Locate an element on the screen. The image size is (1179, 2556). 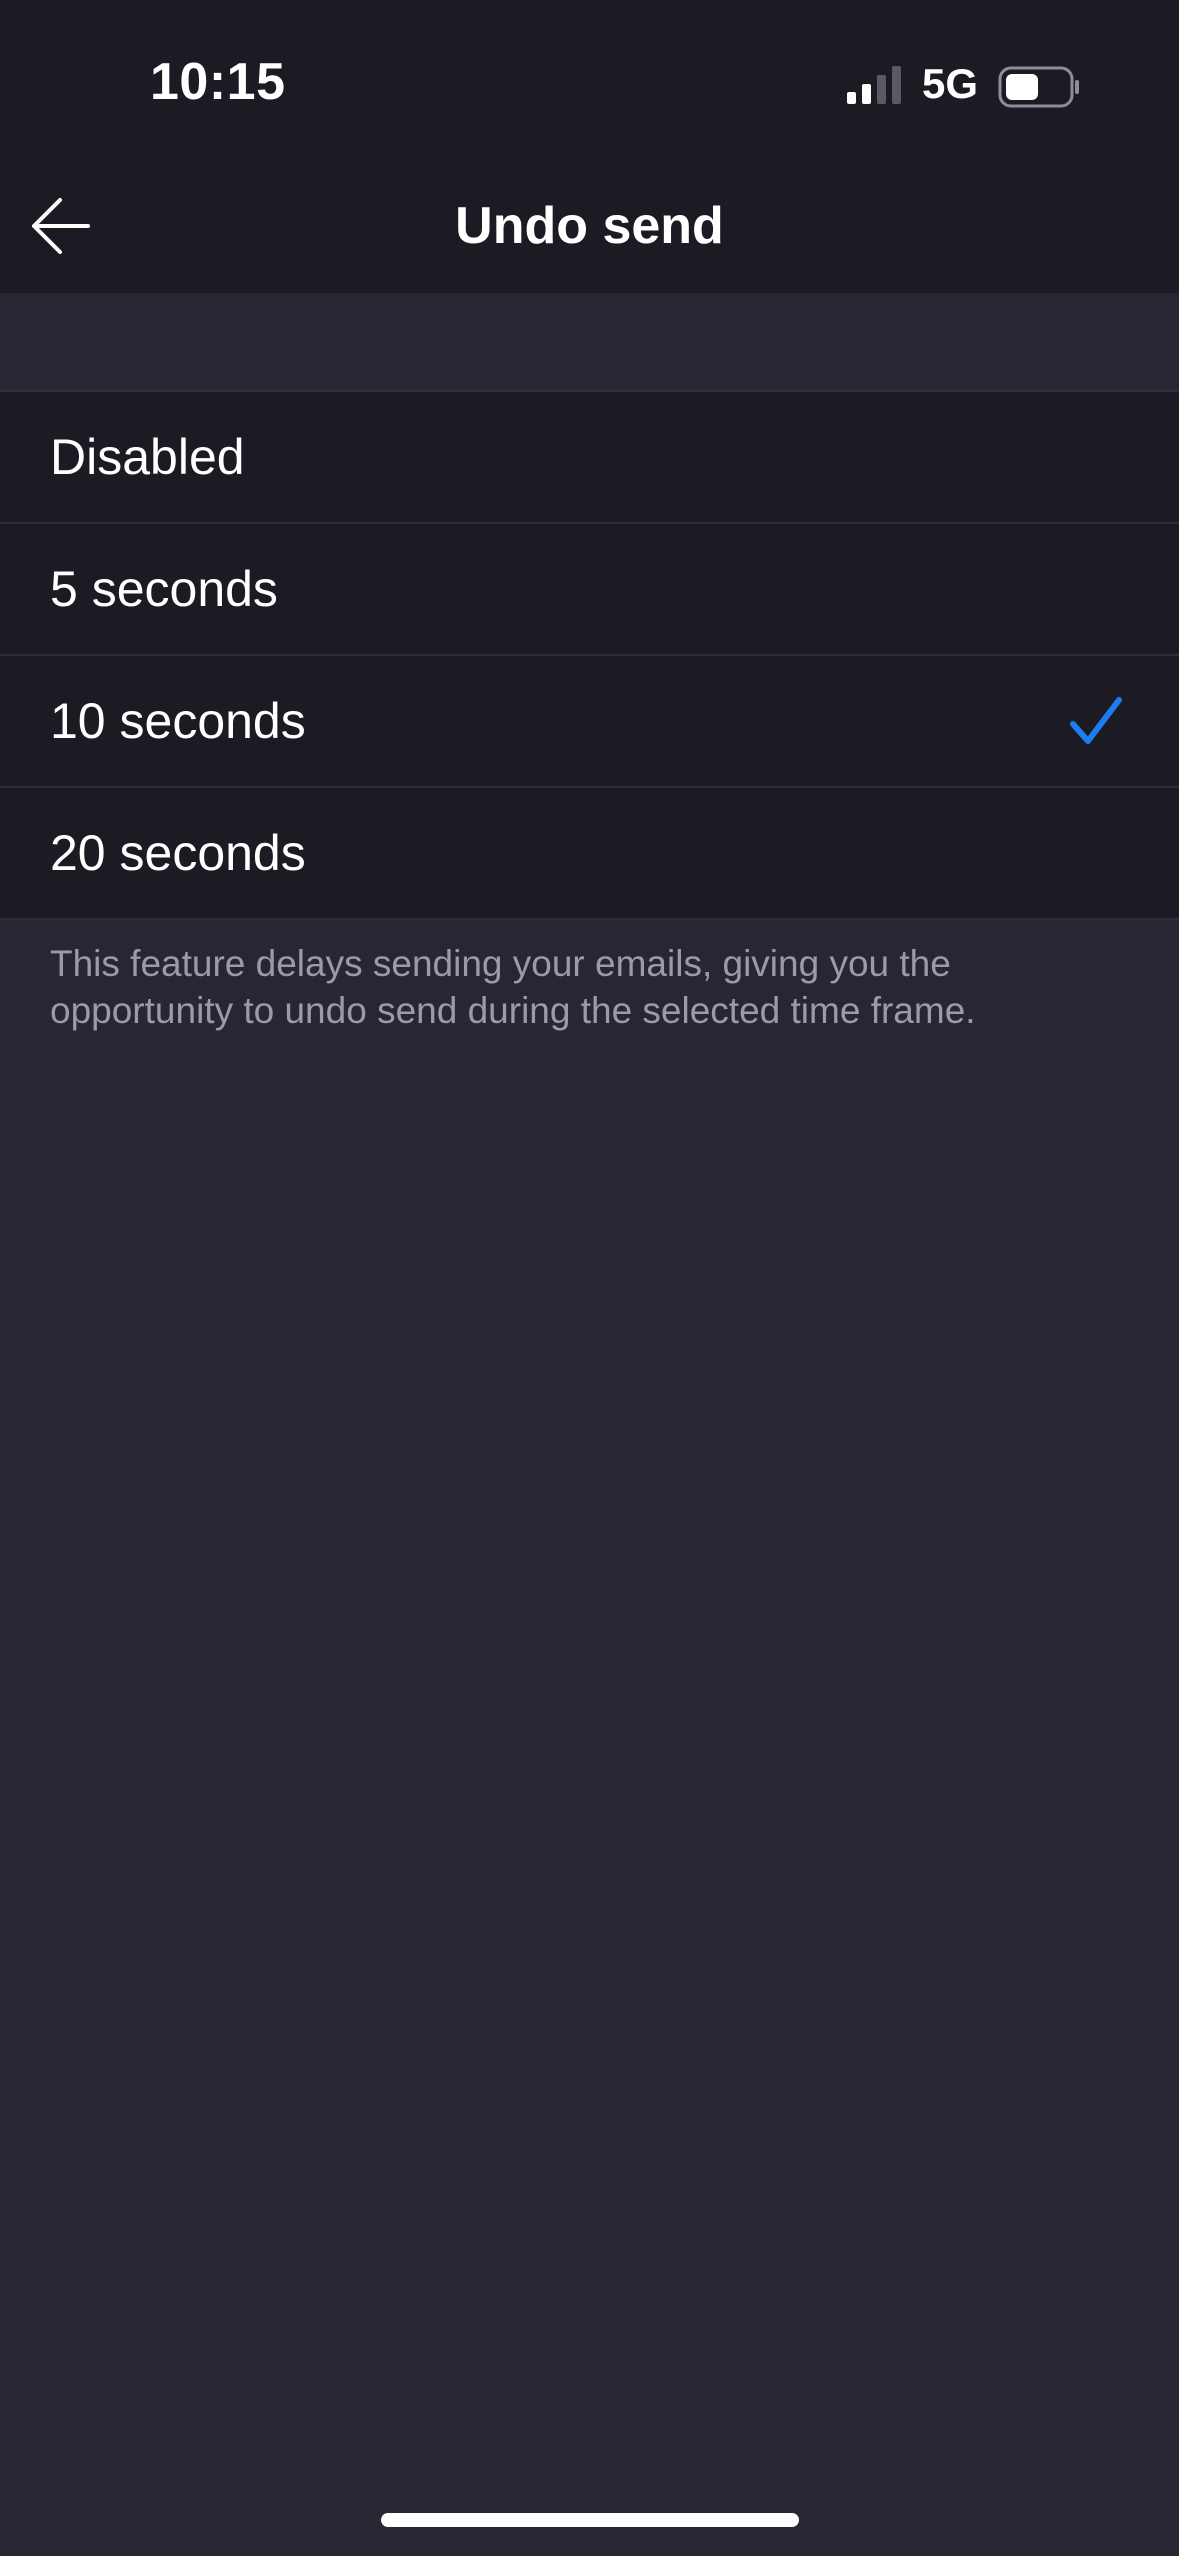
option-20-seconds: 20 seconds is located at coordinates (589, 854).